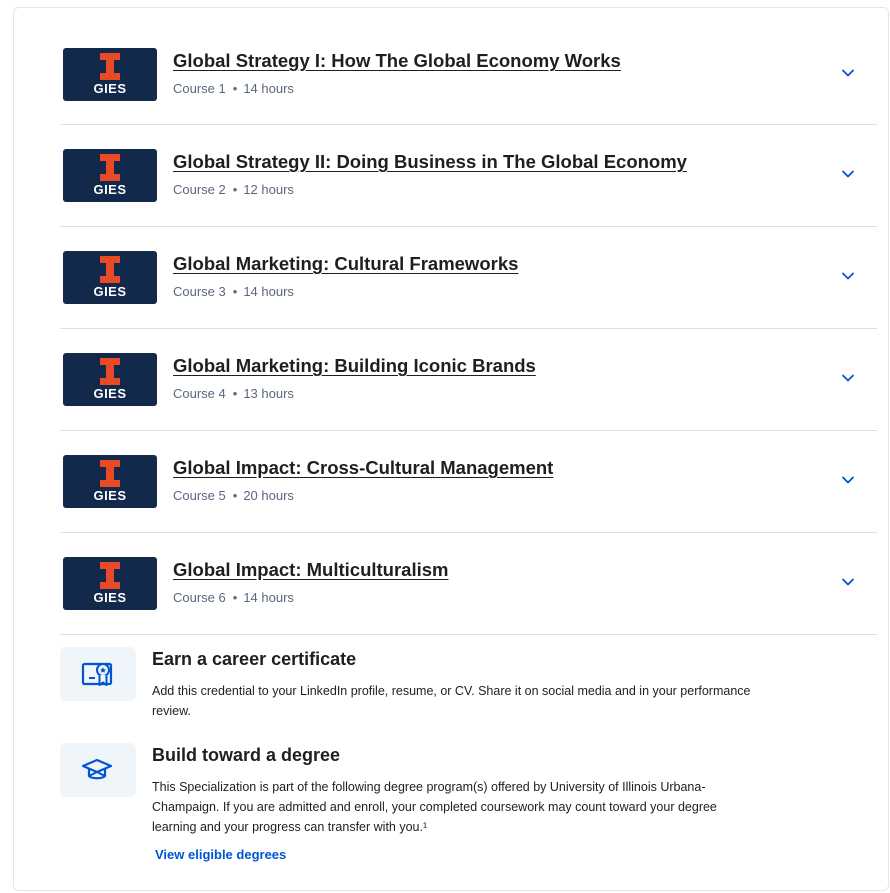  Describe the element at coordinates (199, 495) in the screenshot. I see `course-number: Course 5` at that location.